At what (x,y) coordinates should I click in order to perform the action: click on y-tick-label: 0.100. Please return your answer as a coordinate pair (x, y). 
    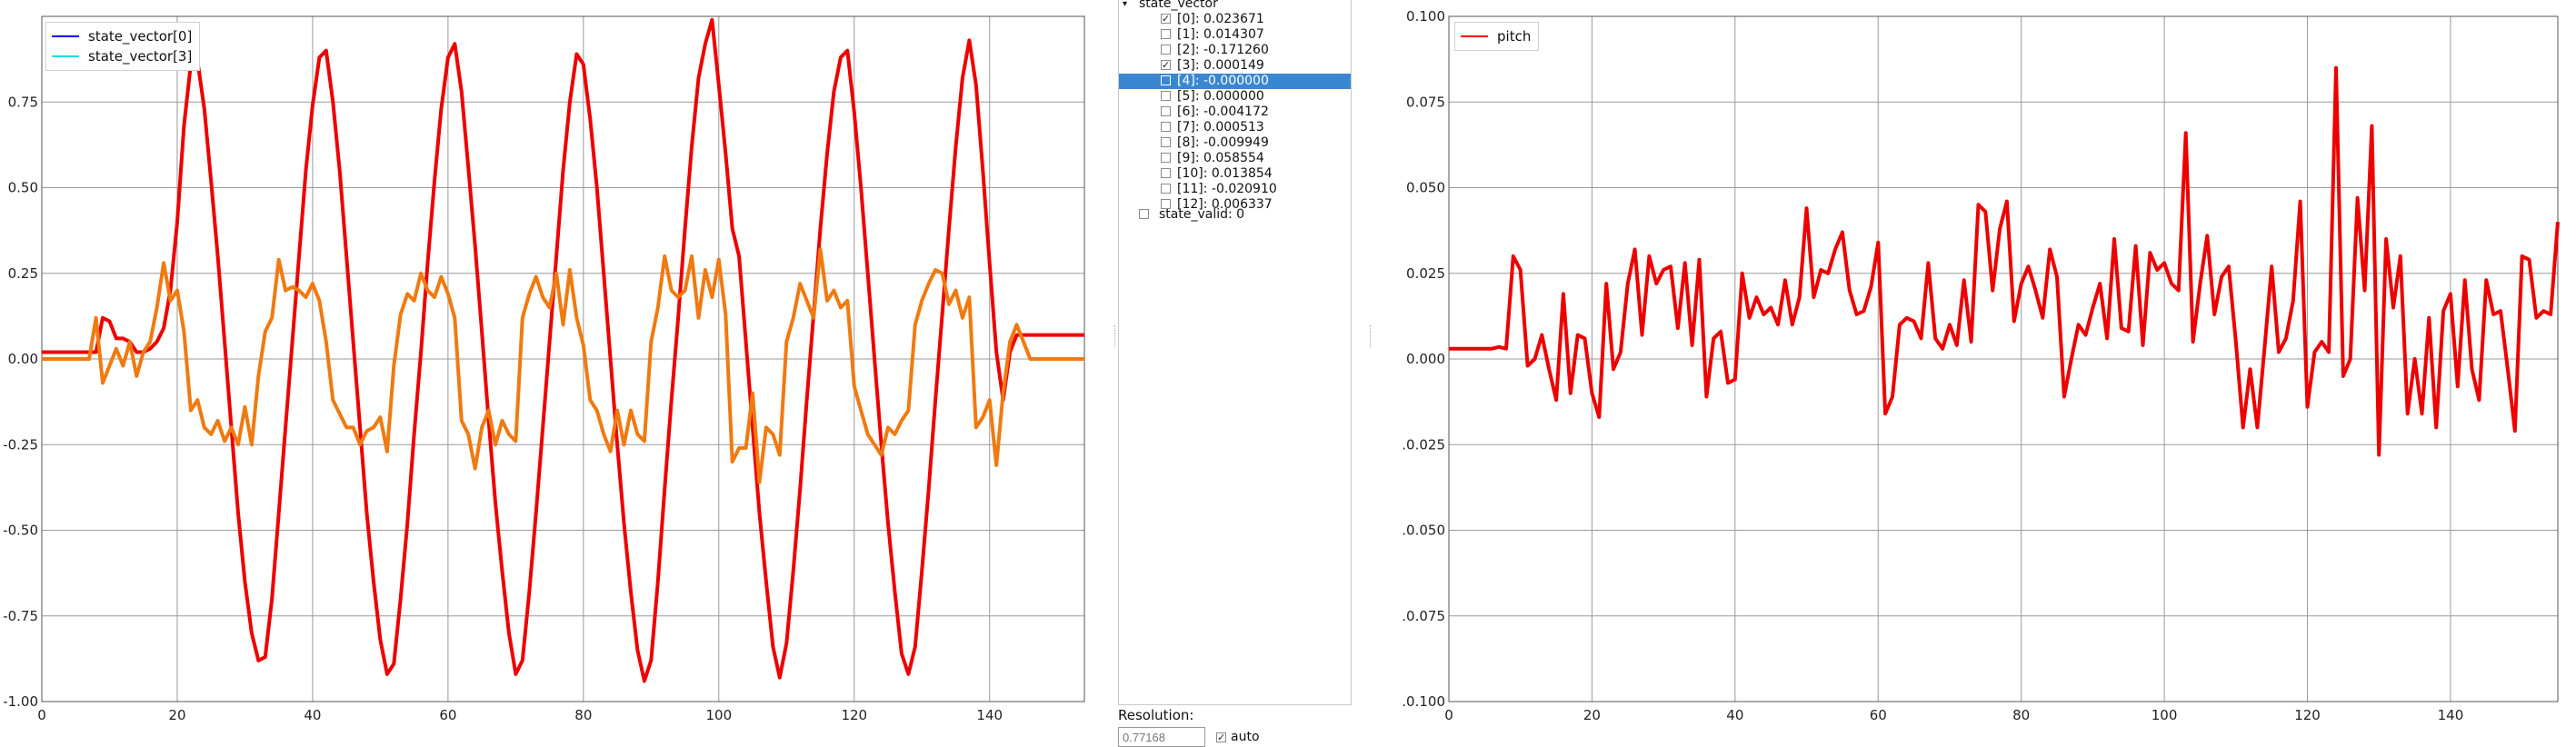
    Looking at the image, I should click on (1425, 16).